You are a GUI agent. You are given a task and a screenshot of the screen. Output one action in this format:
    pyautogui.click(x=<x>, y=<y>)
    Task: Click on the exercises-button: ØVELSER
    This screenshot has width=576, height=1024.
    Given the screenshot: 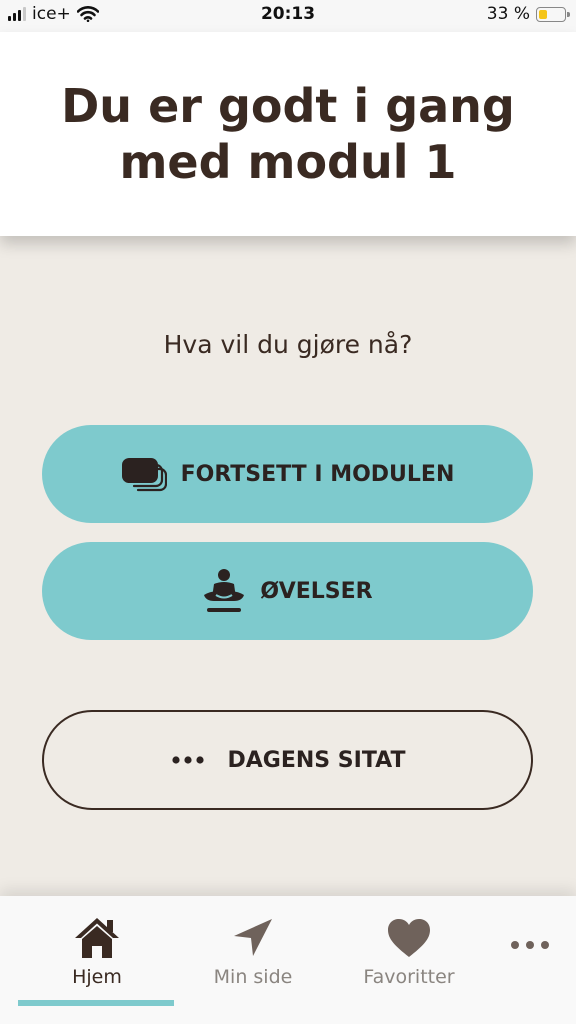 What is the action you would take?
    pyautogui.click(x=287, y=591)
    